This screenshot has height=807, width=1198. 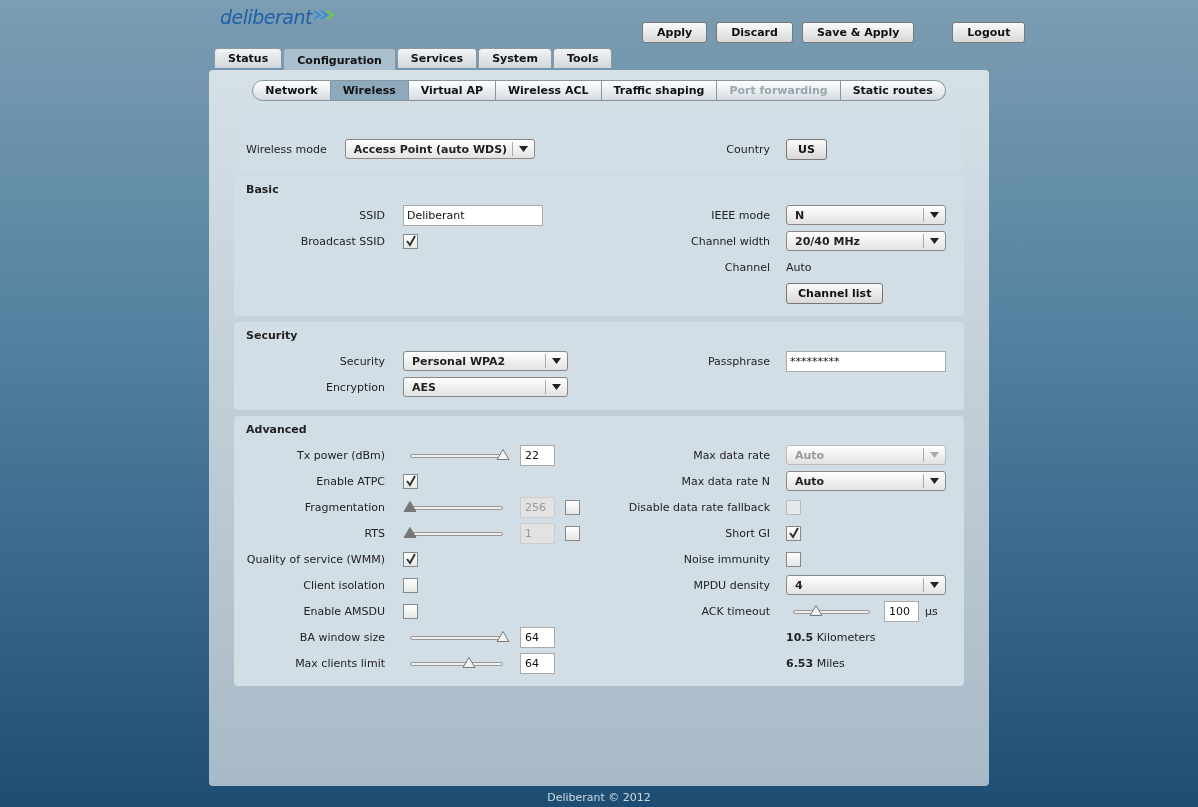 I want to click on unit-label: µs, so click(x=931, y=611).